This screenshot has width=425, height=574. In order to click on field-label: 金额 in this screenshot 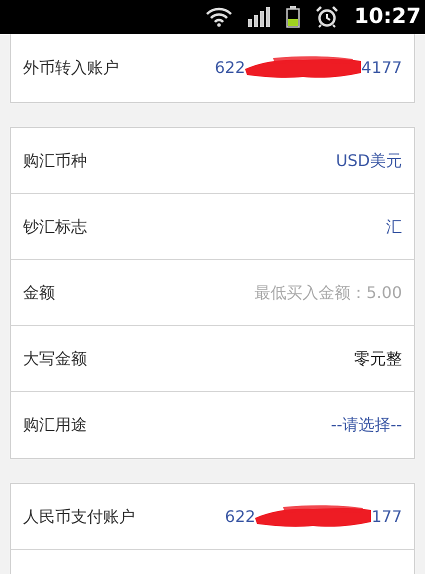, I will do `click(39, 293)`.